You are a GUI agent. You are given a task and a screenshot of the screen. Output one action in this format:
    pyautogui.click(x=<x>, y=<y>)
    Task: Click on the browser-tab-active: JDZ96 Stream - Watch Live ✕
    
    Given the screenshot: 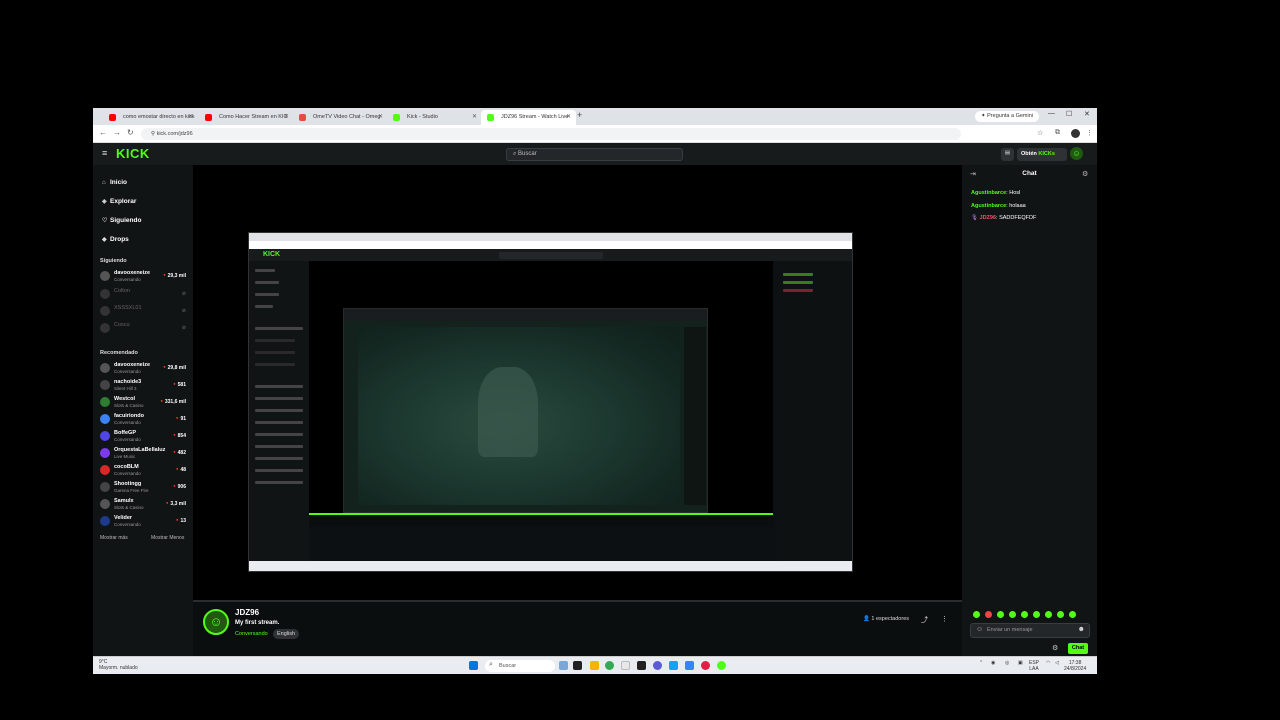 What is the action you would take?
    pyautogui.click(x=528, y=117)
    